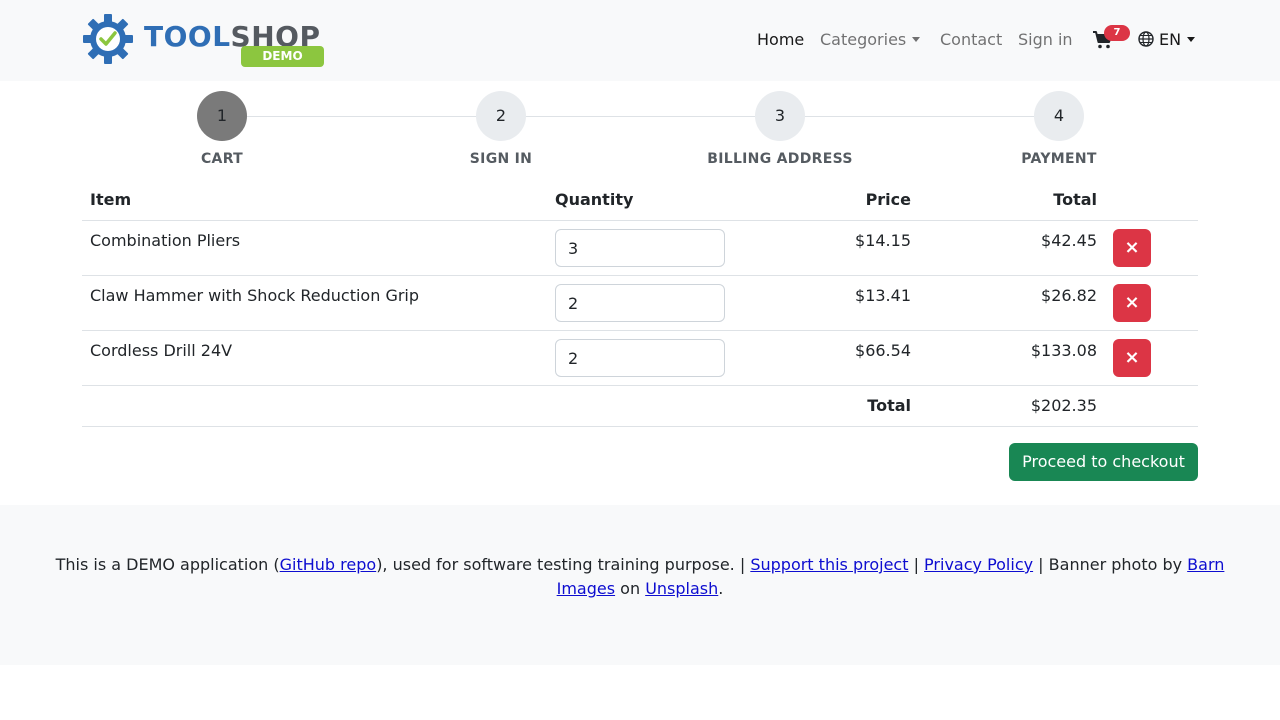  I want to click on gear-check-icon, so click(108, 39).